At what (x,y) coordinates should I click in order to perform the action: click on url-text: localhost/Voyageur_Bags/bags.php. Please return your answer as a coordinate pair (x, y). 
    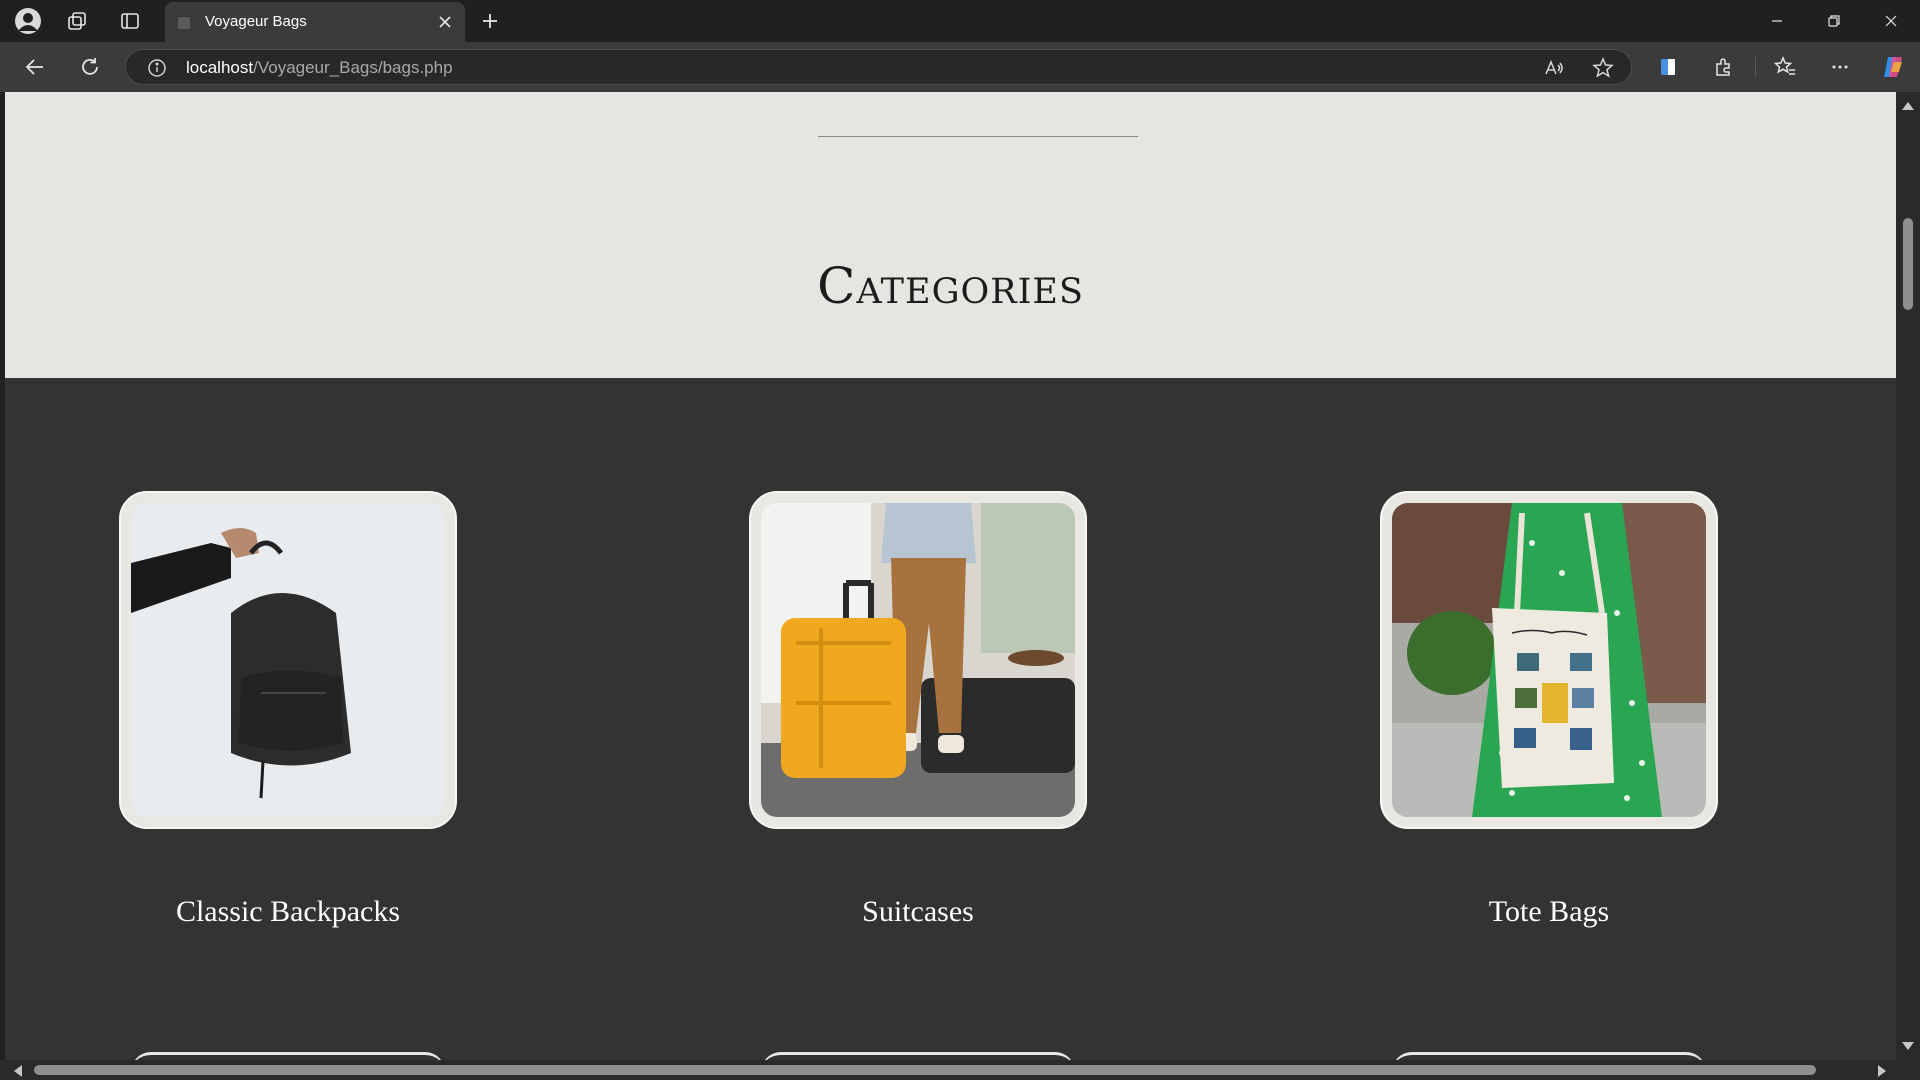
    Looking at the image, I should click on (319, 68).